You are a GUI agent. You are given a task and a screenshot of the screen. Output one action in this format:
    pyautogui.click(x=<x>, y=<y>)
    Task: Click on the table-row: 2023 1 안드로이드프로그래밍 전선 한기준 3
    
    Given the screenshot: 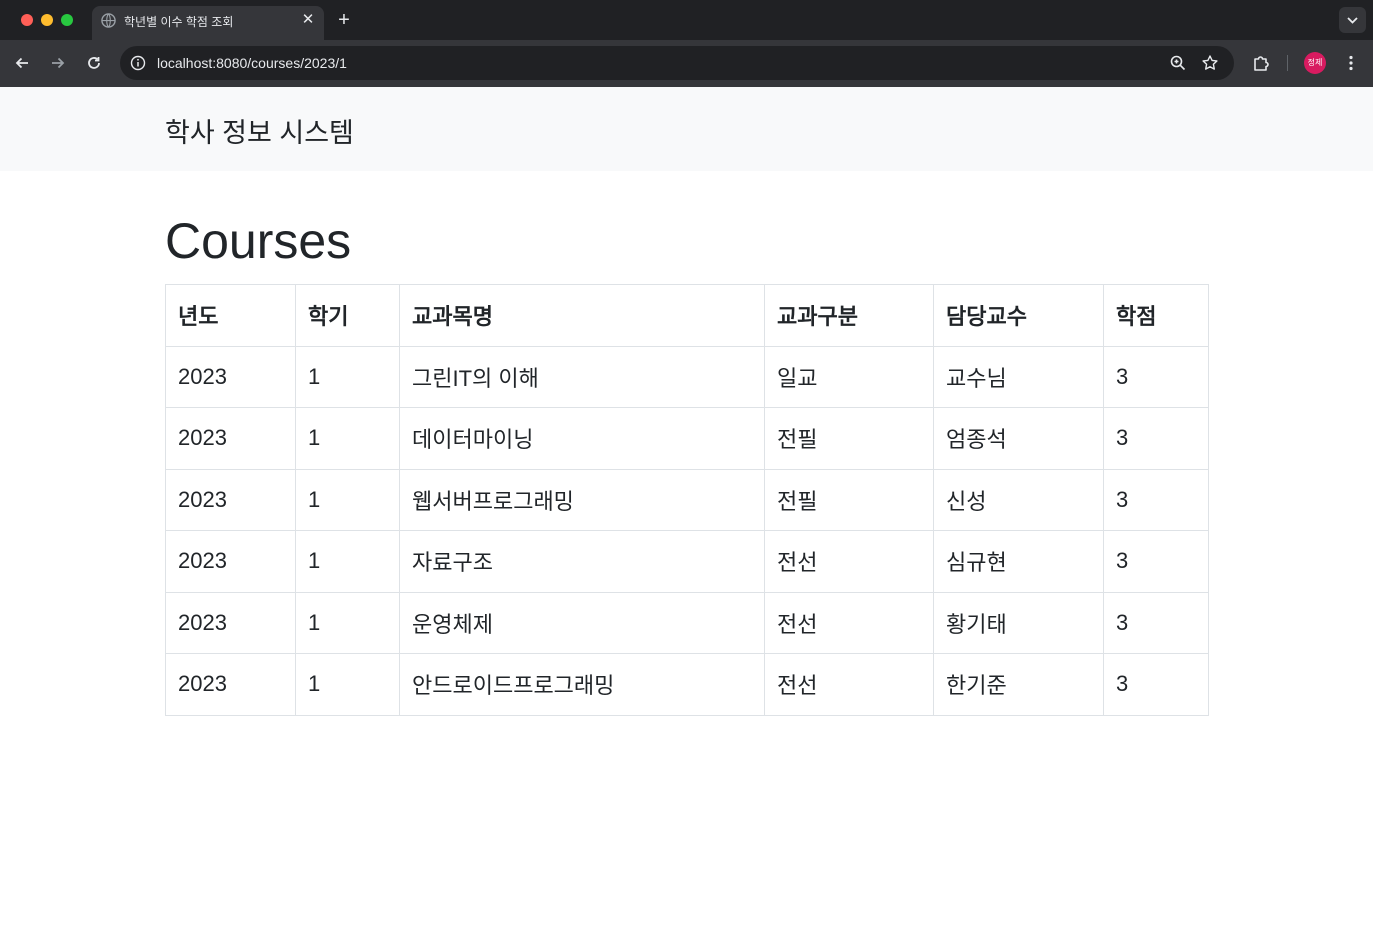 What is the action you would take?
    pyautogui.click(x=687, y=684)
    